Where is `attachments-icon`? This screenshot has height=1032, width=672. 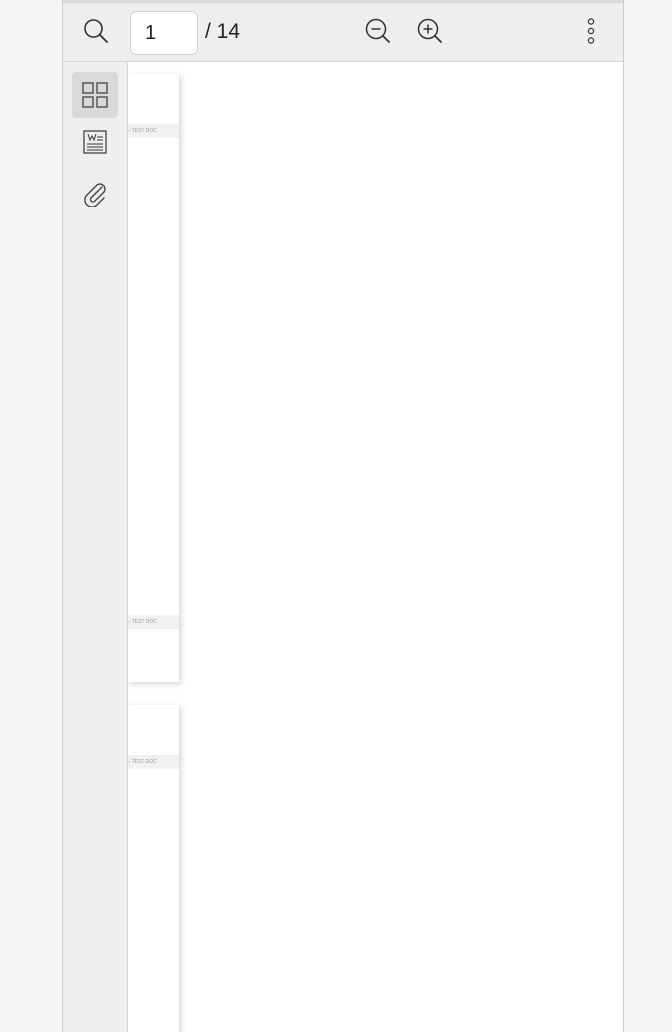
attachments-icon is located at coordinates (95, 195).